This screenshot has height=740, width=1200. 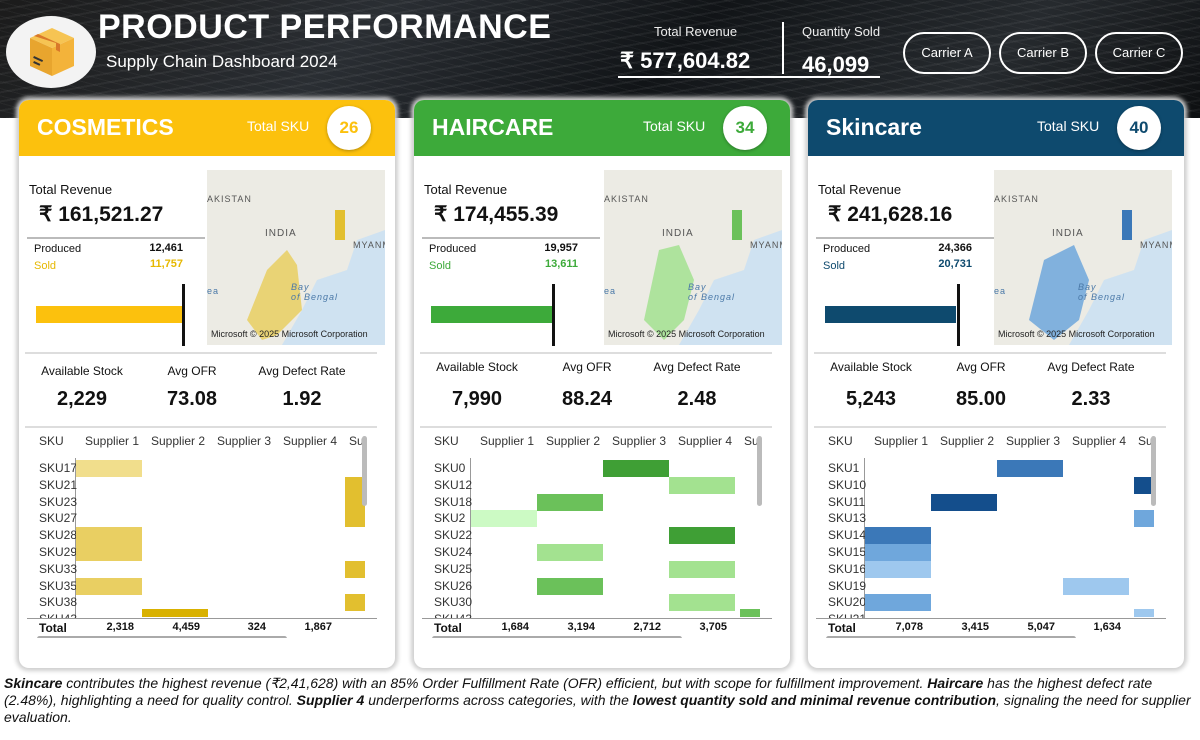 I want to click on table-row: SKU38, so click(x=58, y=602).